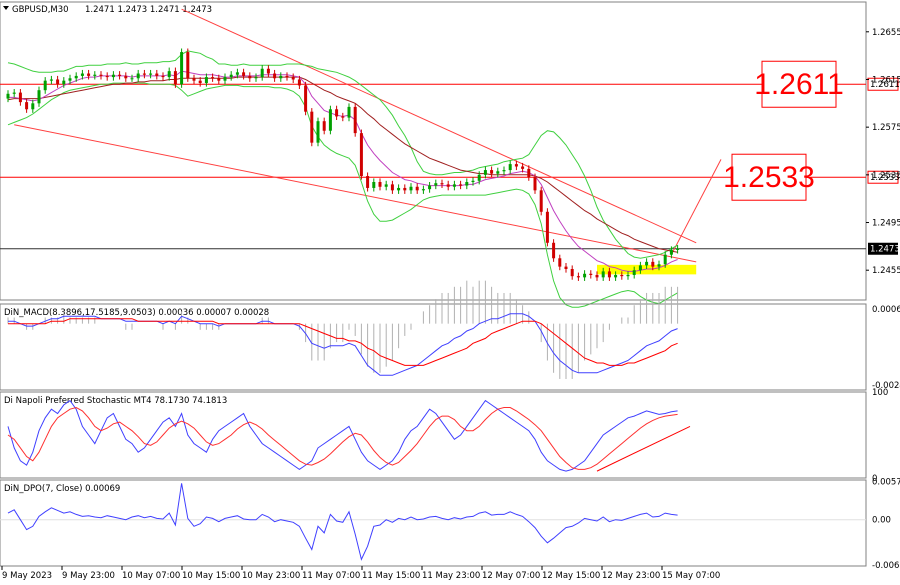 The image size is (900, 585). What do you see at coordinates (886, 483) in the screenshot?
I see `dpo-tick-label: 0.00577` at bounding box center [886, 483].